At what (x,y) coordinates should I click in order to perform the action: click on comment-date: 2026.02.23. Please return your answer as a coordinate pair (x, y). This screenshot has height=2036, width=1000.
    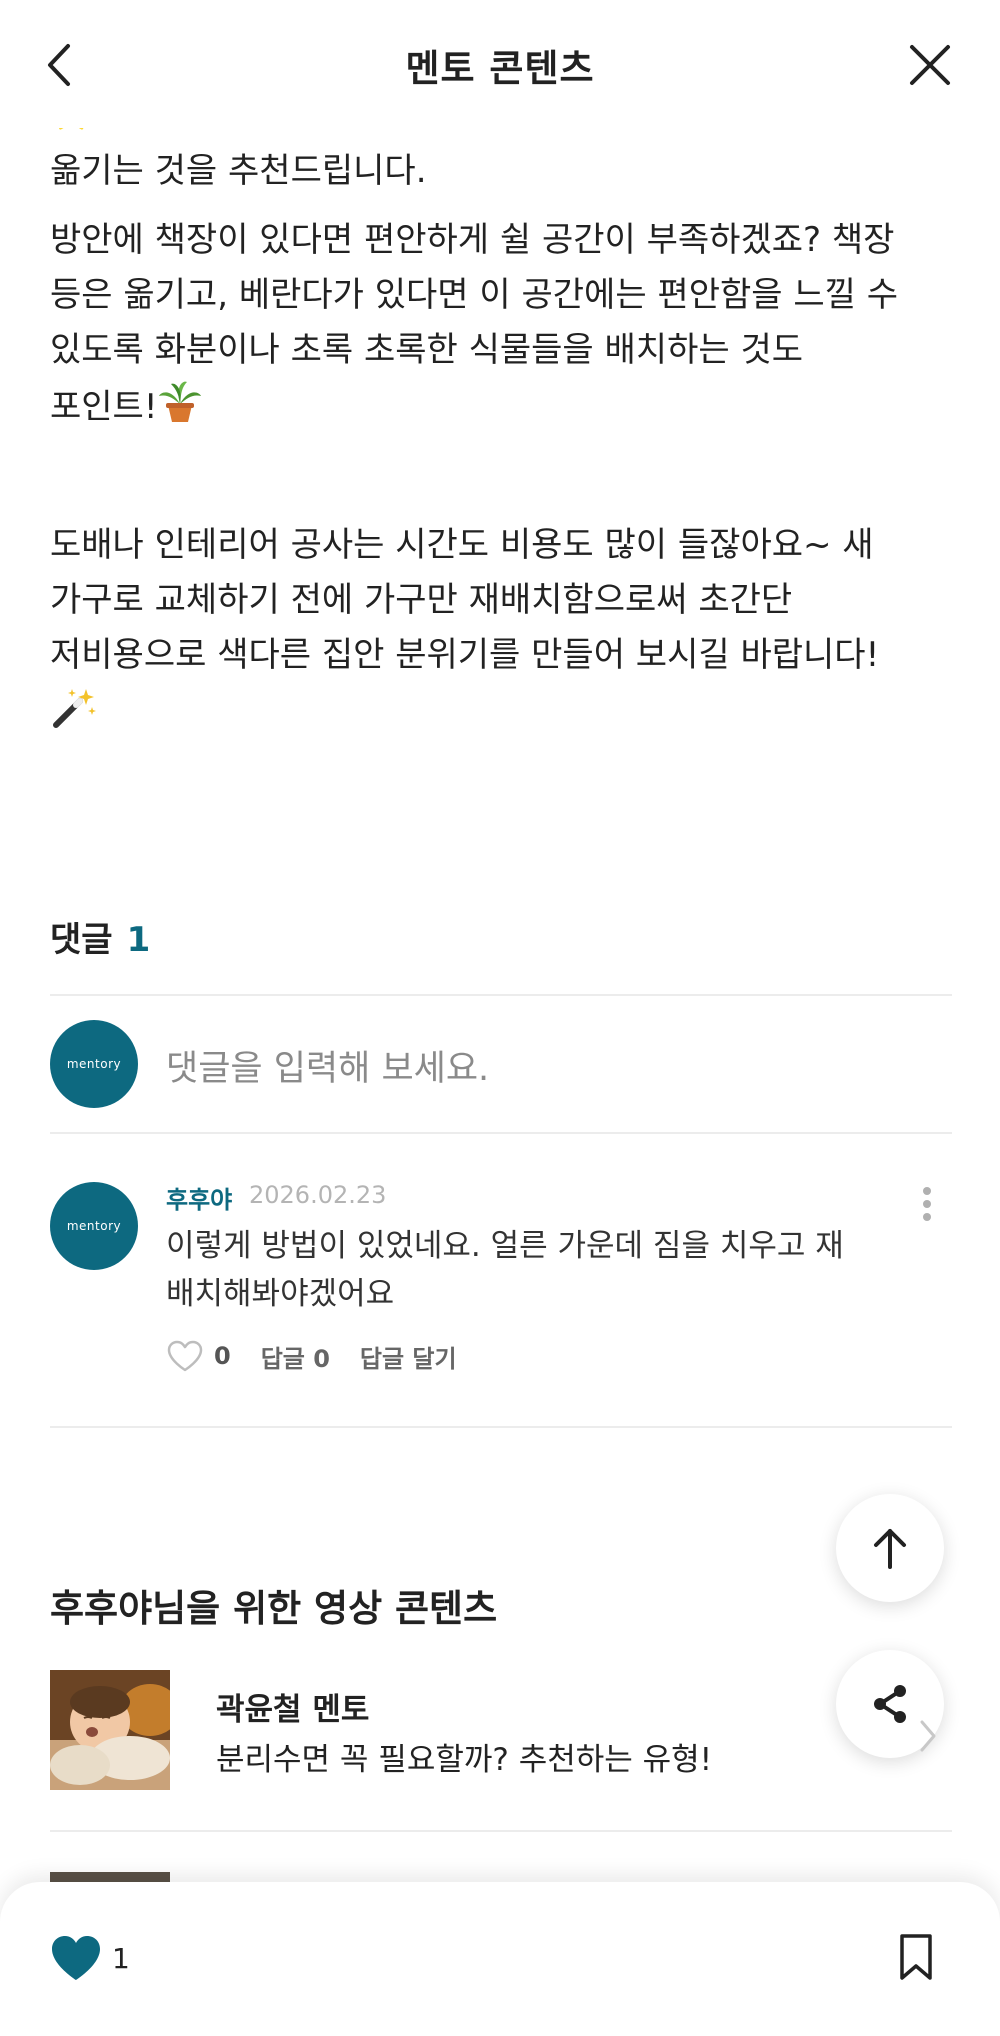
    Looking at the image, I should click on (318, 1195).